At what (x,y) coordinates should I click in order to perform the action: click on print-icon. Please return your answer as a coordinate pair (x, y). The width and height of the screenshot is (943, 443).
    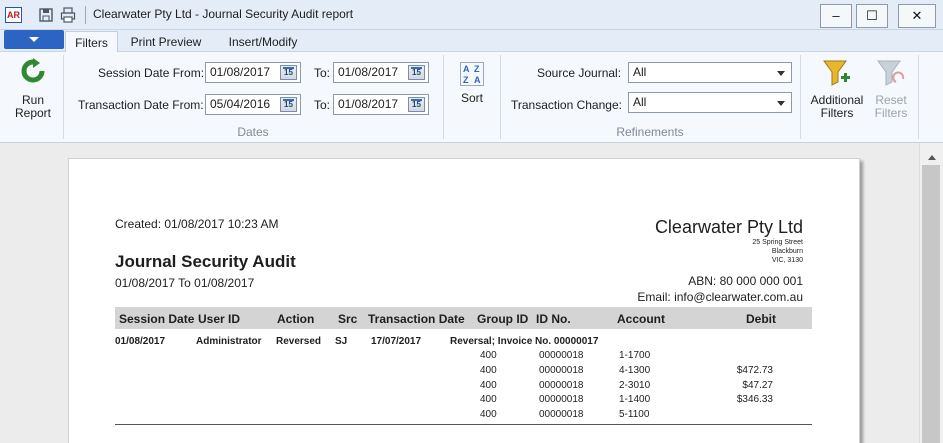
    Looking at the image, I should click on (68, 15).